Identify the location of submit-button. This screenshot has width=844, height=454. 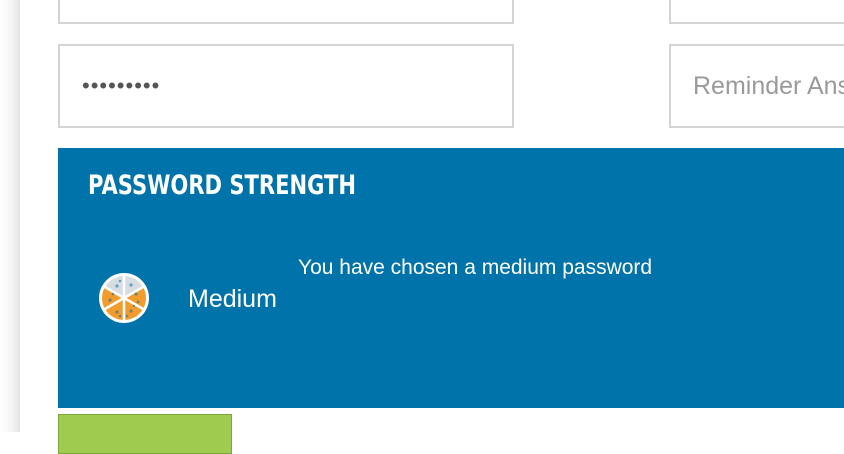
(145, 434).